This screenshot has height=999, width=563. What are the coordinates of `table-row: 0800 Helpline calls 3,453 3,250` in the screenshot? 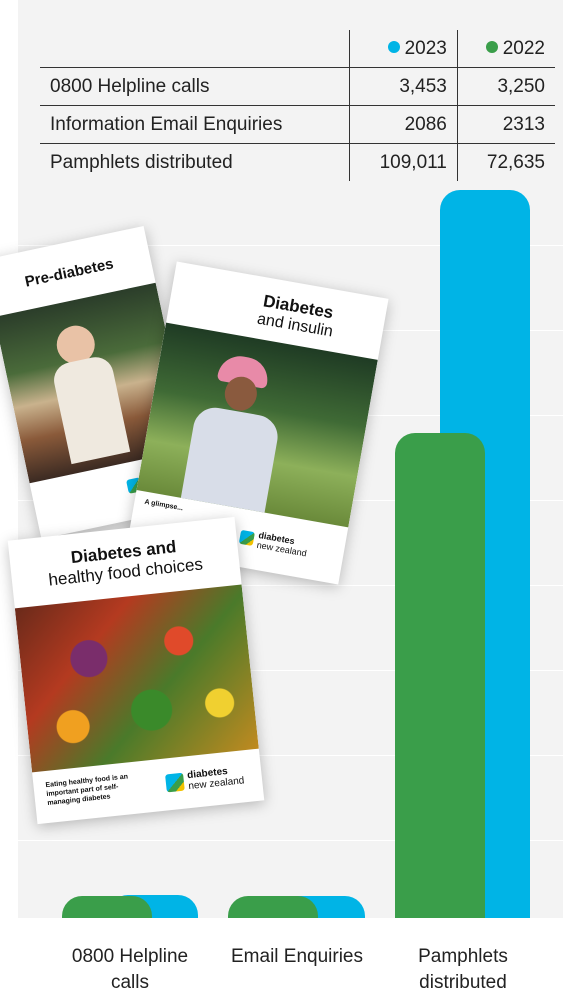 It's located at (297, 86).